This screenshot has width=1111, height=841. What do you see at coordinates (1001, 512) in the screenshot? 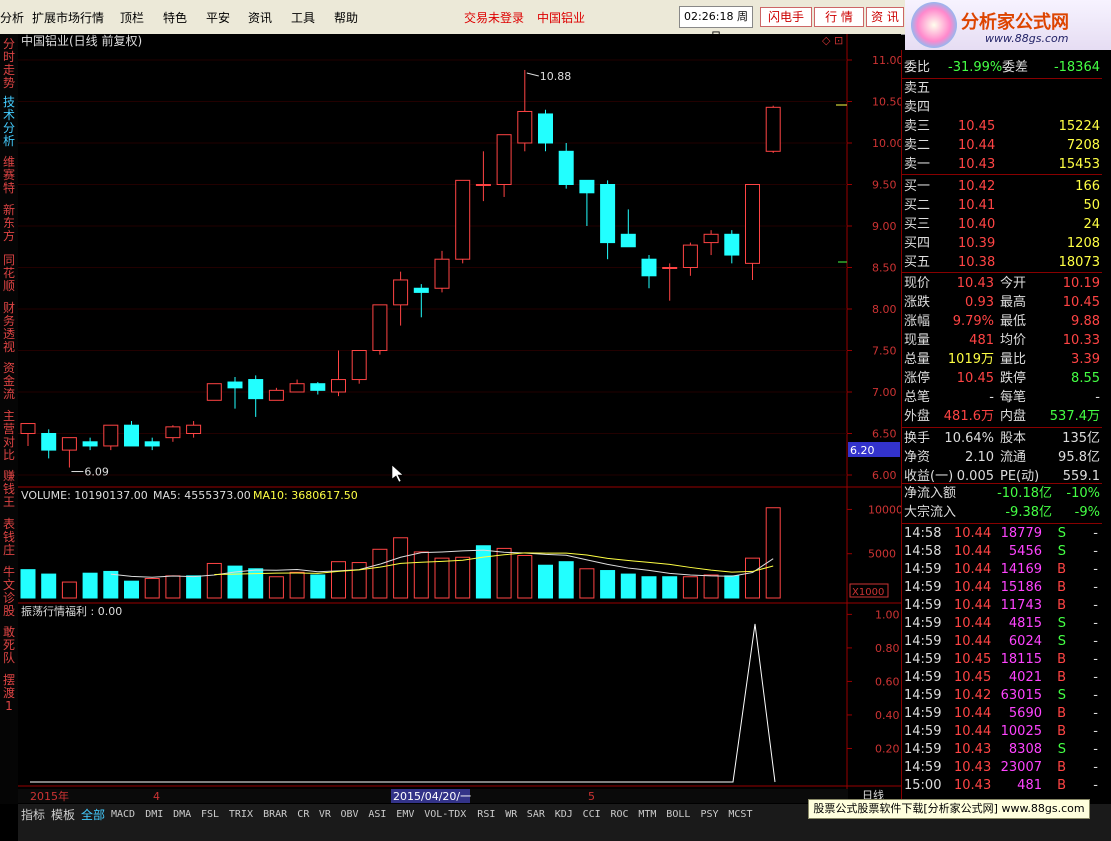
I see `flow-row: 大宗流入 -9.38亿 -9%` at bounding box center [1001, 512].